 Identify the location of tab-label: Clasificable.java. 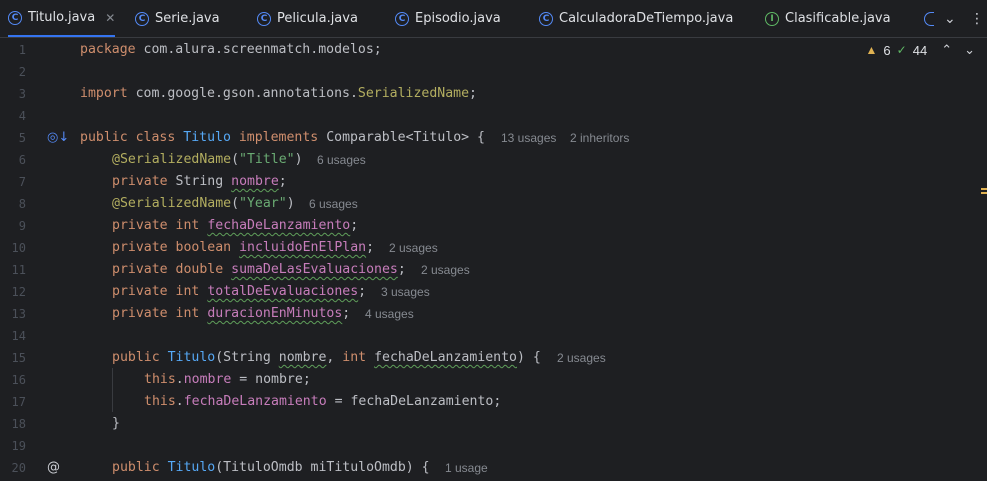
(838, 18).